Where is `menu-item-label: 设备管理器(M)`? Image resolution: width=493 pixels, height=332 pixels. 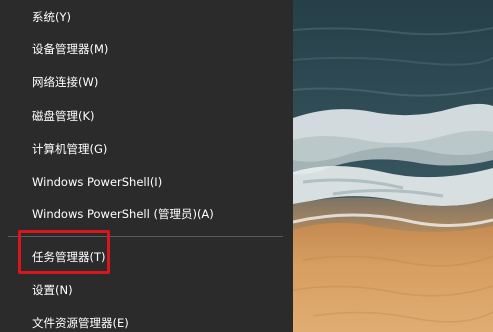
menu-item-label: 设备管理器(M) is located at coordinates (70, 49).